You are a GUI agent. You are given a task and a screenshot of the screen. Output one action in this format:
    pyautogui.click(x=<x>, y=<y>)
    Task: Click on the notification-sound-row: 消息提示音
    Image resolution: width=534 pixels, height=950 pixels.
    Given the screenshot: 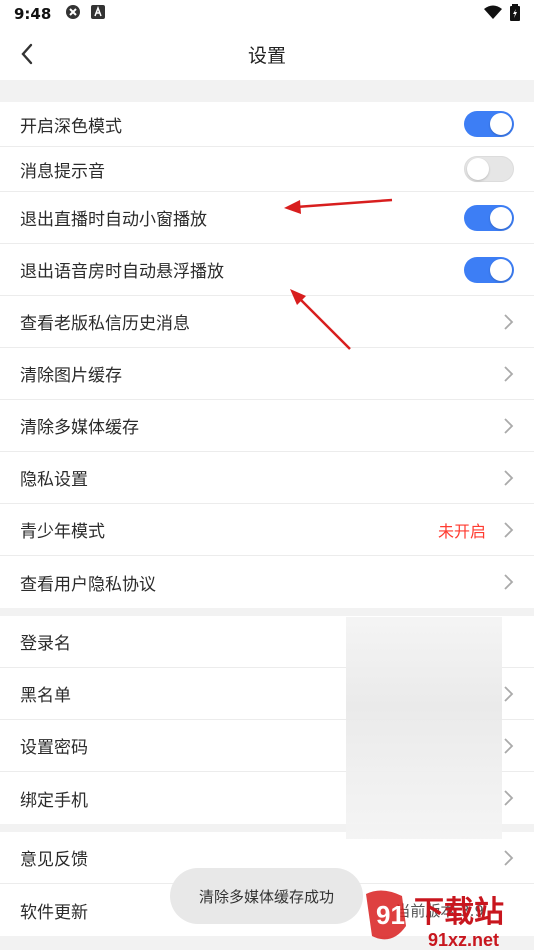 What is the action you would take?
    pyautogui.click(x=267, y=169)
    